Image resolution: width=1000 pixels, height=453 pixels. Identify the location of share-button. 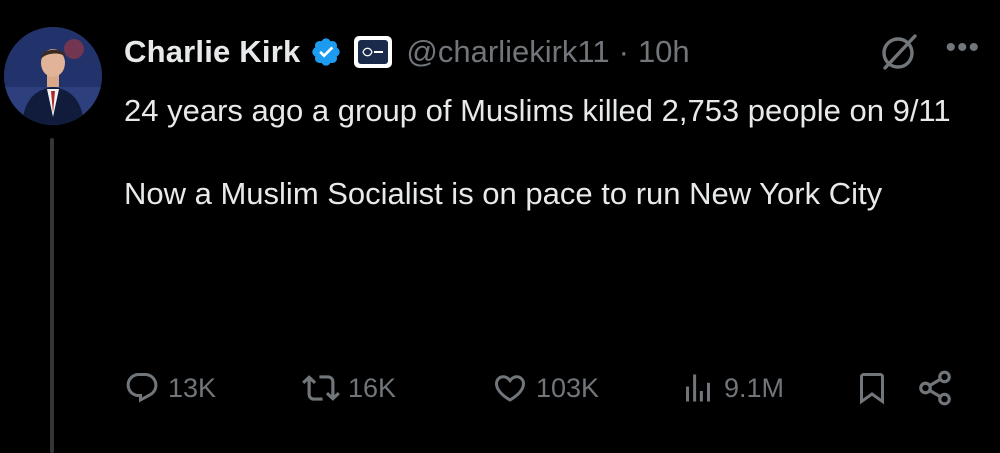
(935, 388).